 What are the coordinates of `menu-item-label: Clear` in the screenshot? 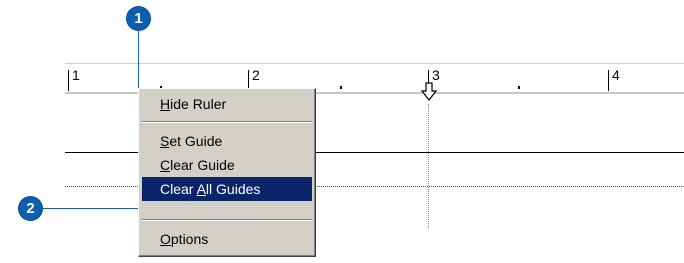 It's located at (178, 189).